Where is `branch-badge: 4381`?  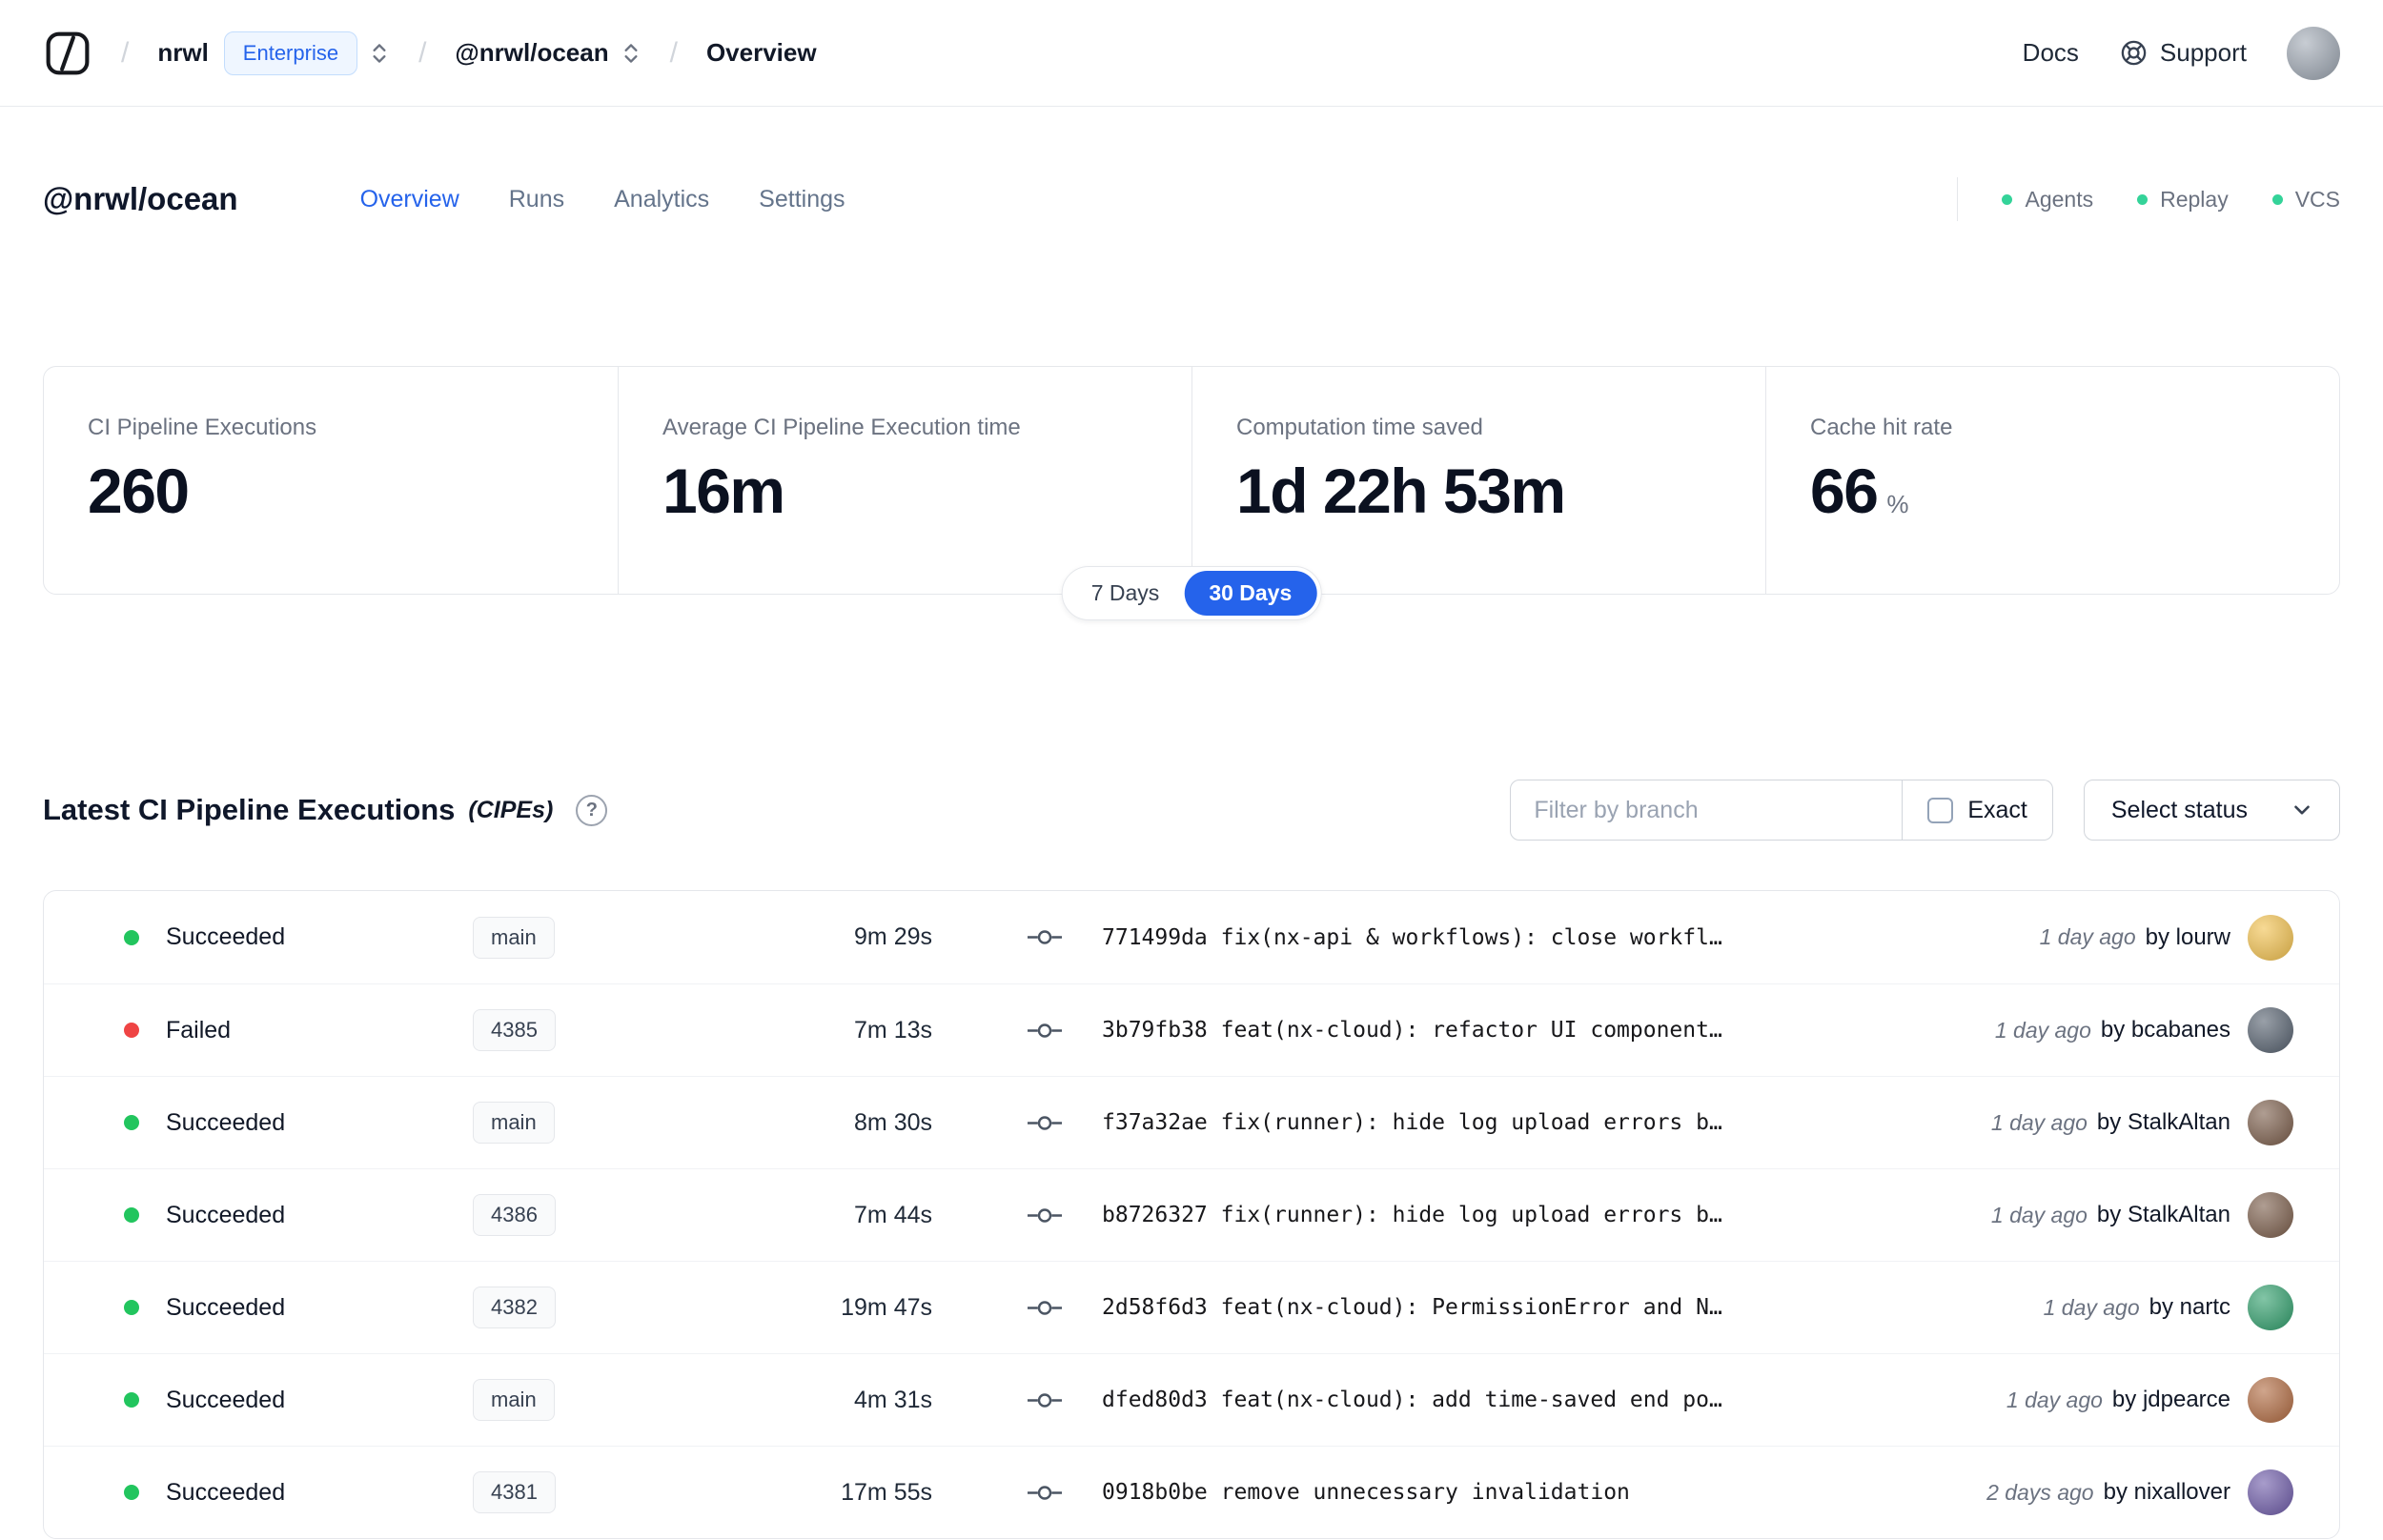 branch-badge: 4381 is located at coordinates (514, 1492).